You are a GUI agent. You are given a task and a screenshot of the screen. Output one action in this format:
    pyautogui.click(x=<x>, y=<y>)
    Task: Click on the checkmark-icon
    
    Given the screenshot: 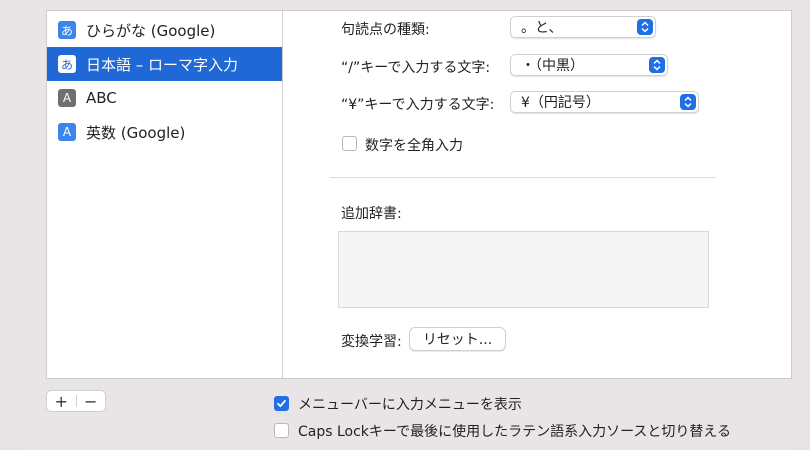 What is the action you would take?
    pyautogui.click(x=281, y=403)
    